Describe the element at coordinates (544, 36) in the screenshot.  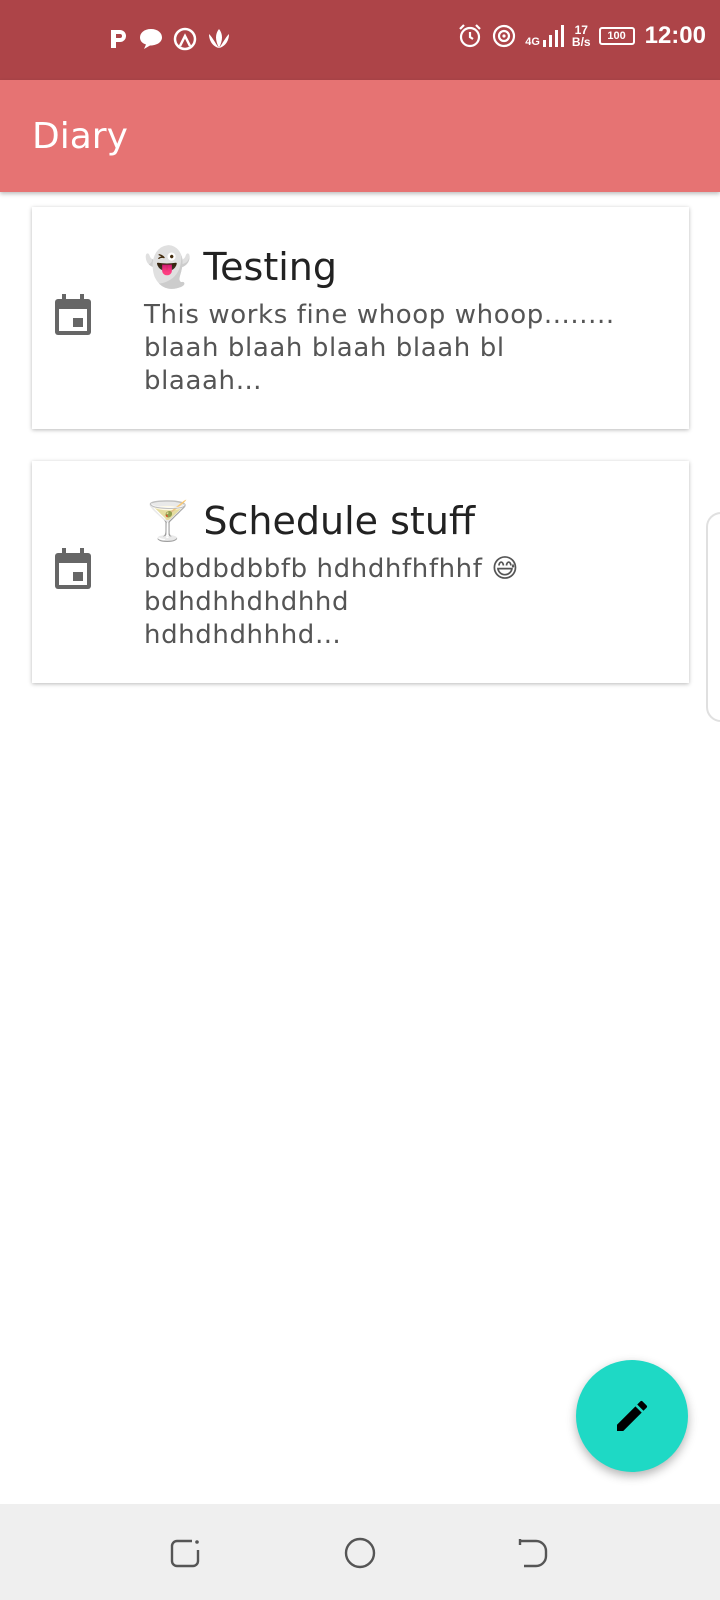
I see `signal-4g-icon: 4G` at that location.